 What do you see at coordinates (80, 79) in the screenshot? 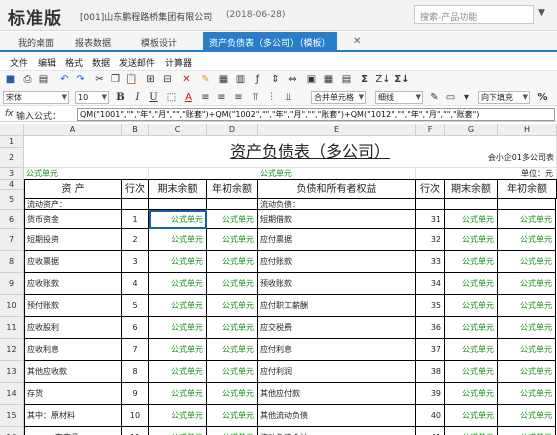
I see `redo-icon: ↷` at bounding box center [80, 79].